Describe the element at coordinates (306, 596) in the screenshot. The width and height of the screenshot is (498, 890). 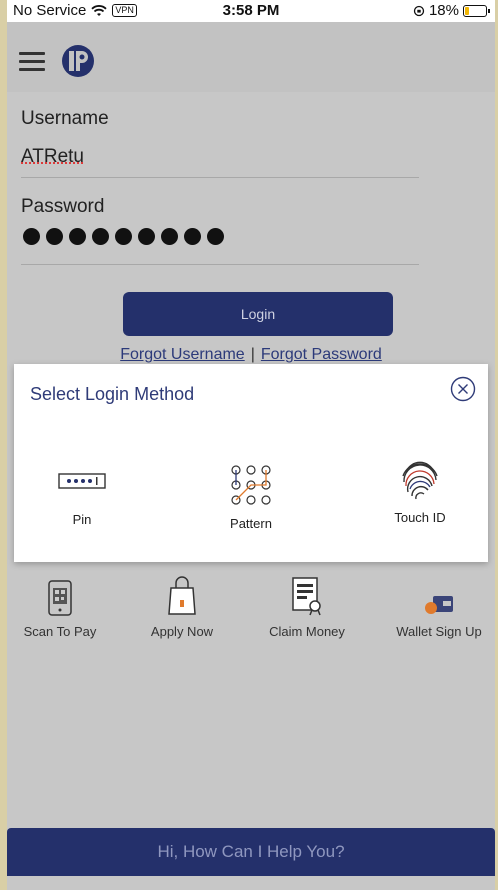
I see `certificate-icon` at that location.